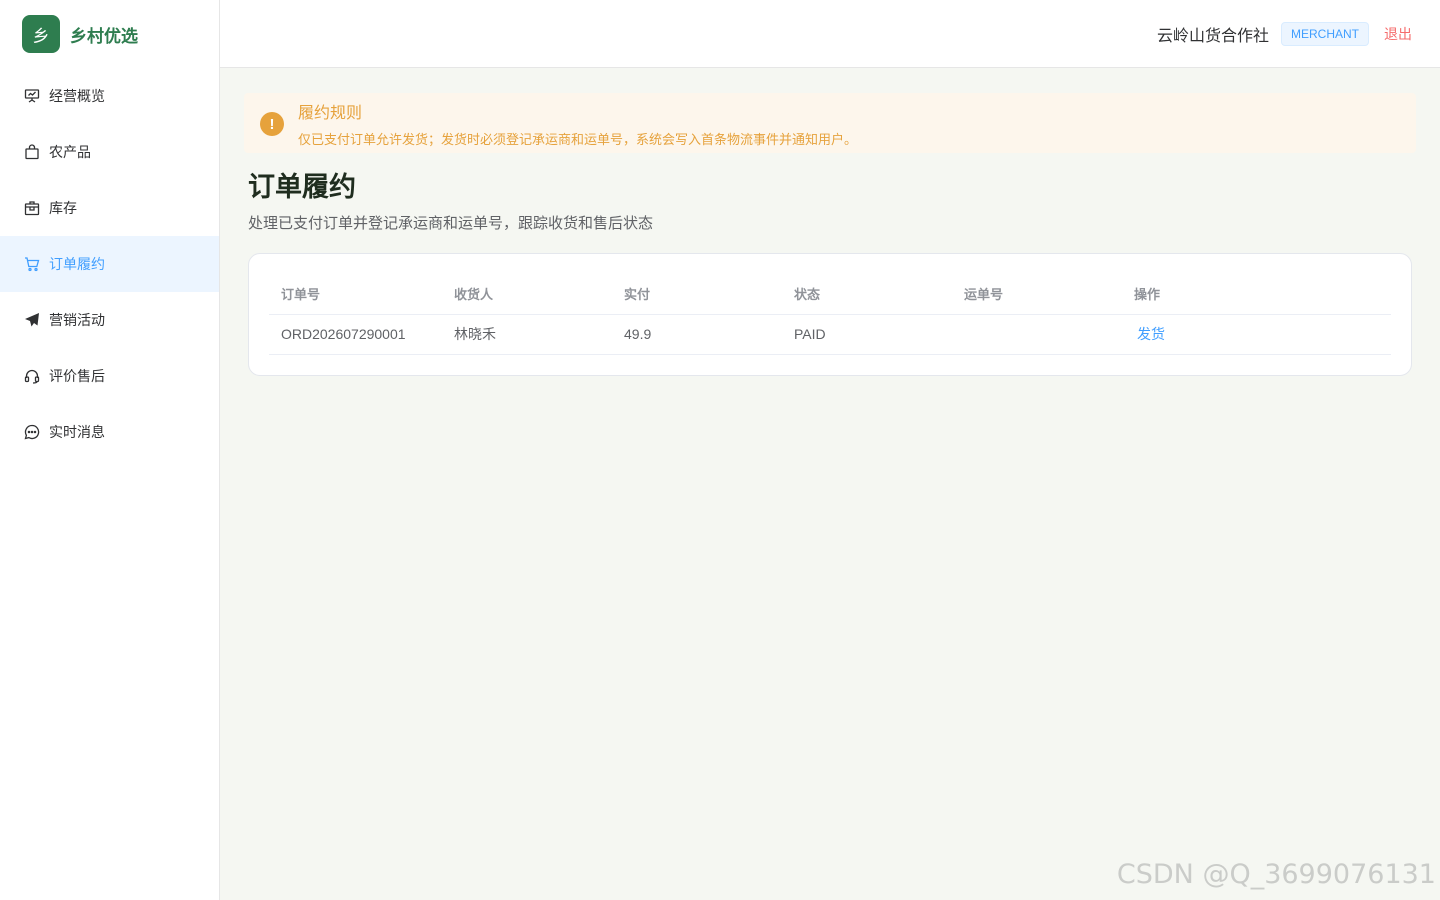  What do you see at coordinates (527, 334) in the screenshot?
I see `cell-receiver: 林晓禾` at bounding box center [527, 334].